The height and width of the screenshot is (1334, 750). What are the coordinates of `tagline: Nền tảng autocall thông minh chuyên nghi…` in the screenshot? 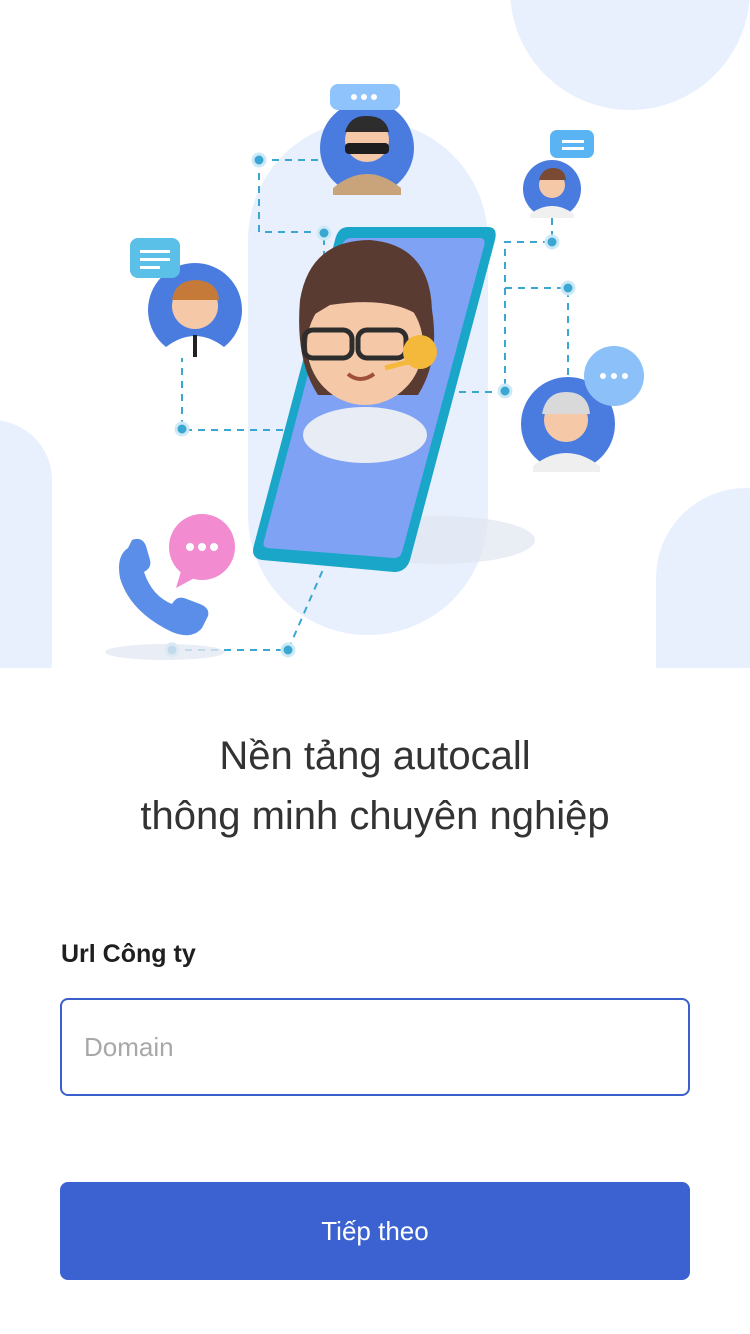 It's located at (375, 786).